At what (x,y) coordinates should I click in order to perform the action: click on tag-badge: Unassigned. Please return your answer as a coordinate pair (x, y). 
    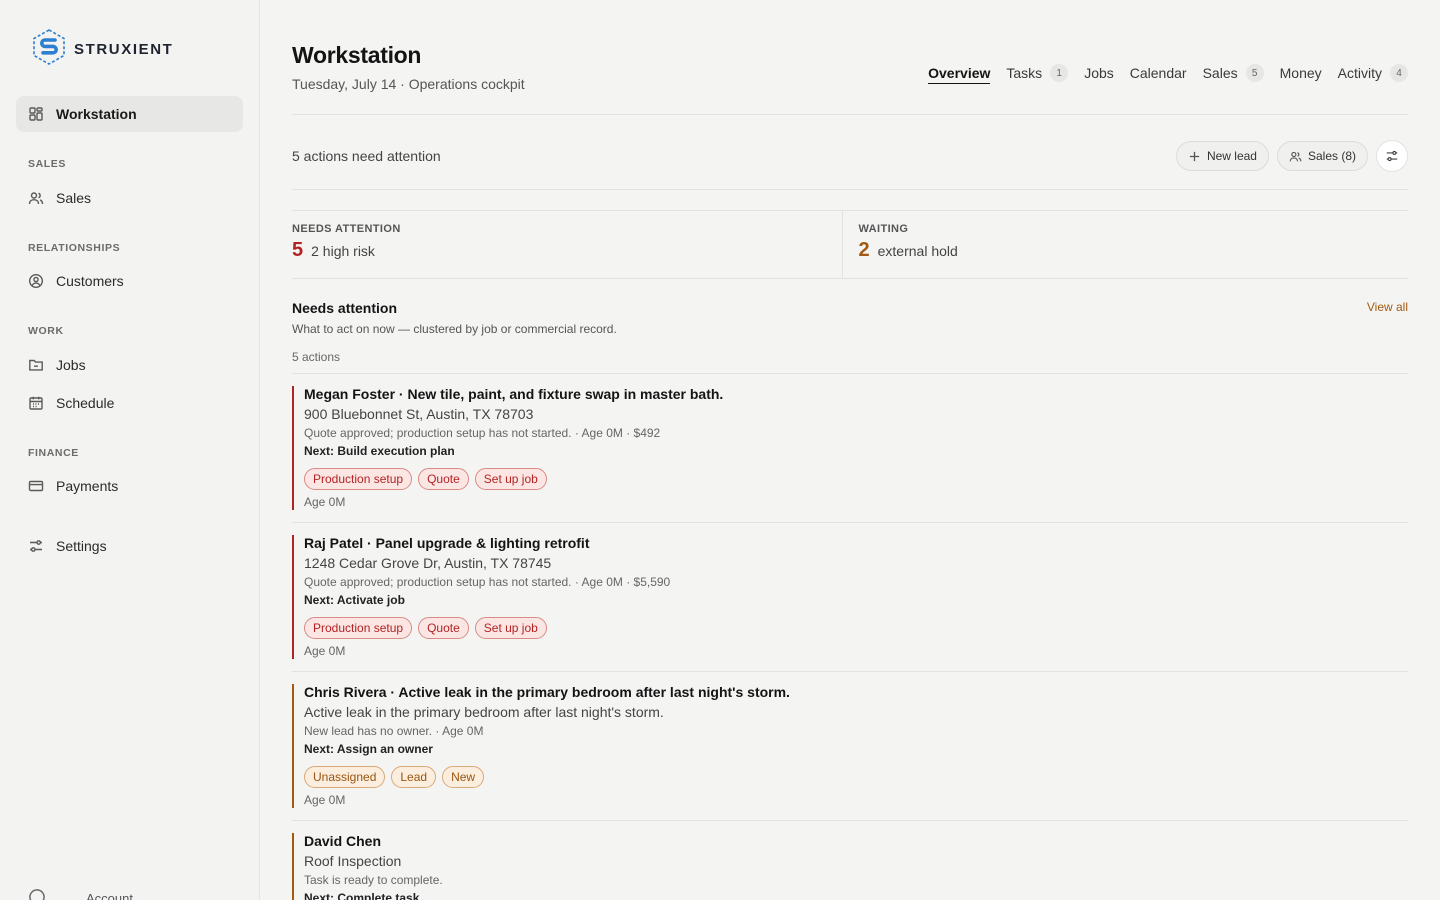
    Looking at the image, I should click on (345, 777).